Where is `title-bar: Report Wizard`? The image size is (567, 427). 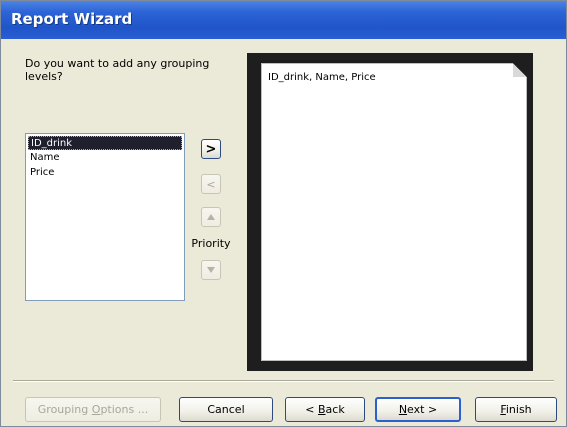 title-bar: Report Wizard is located at coordinates (283, 20).